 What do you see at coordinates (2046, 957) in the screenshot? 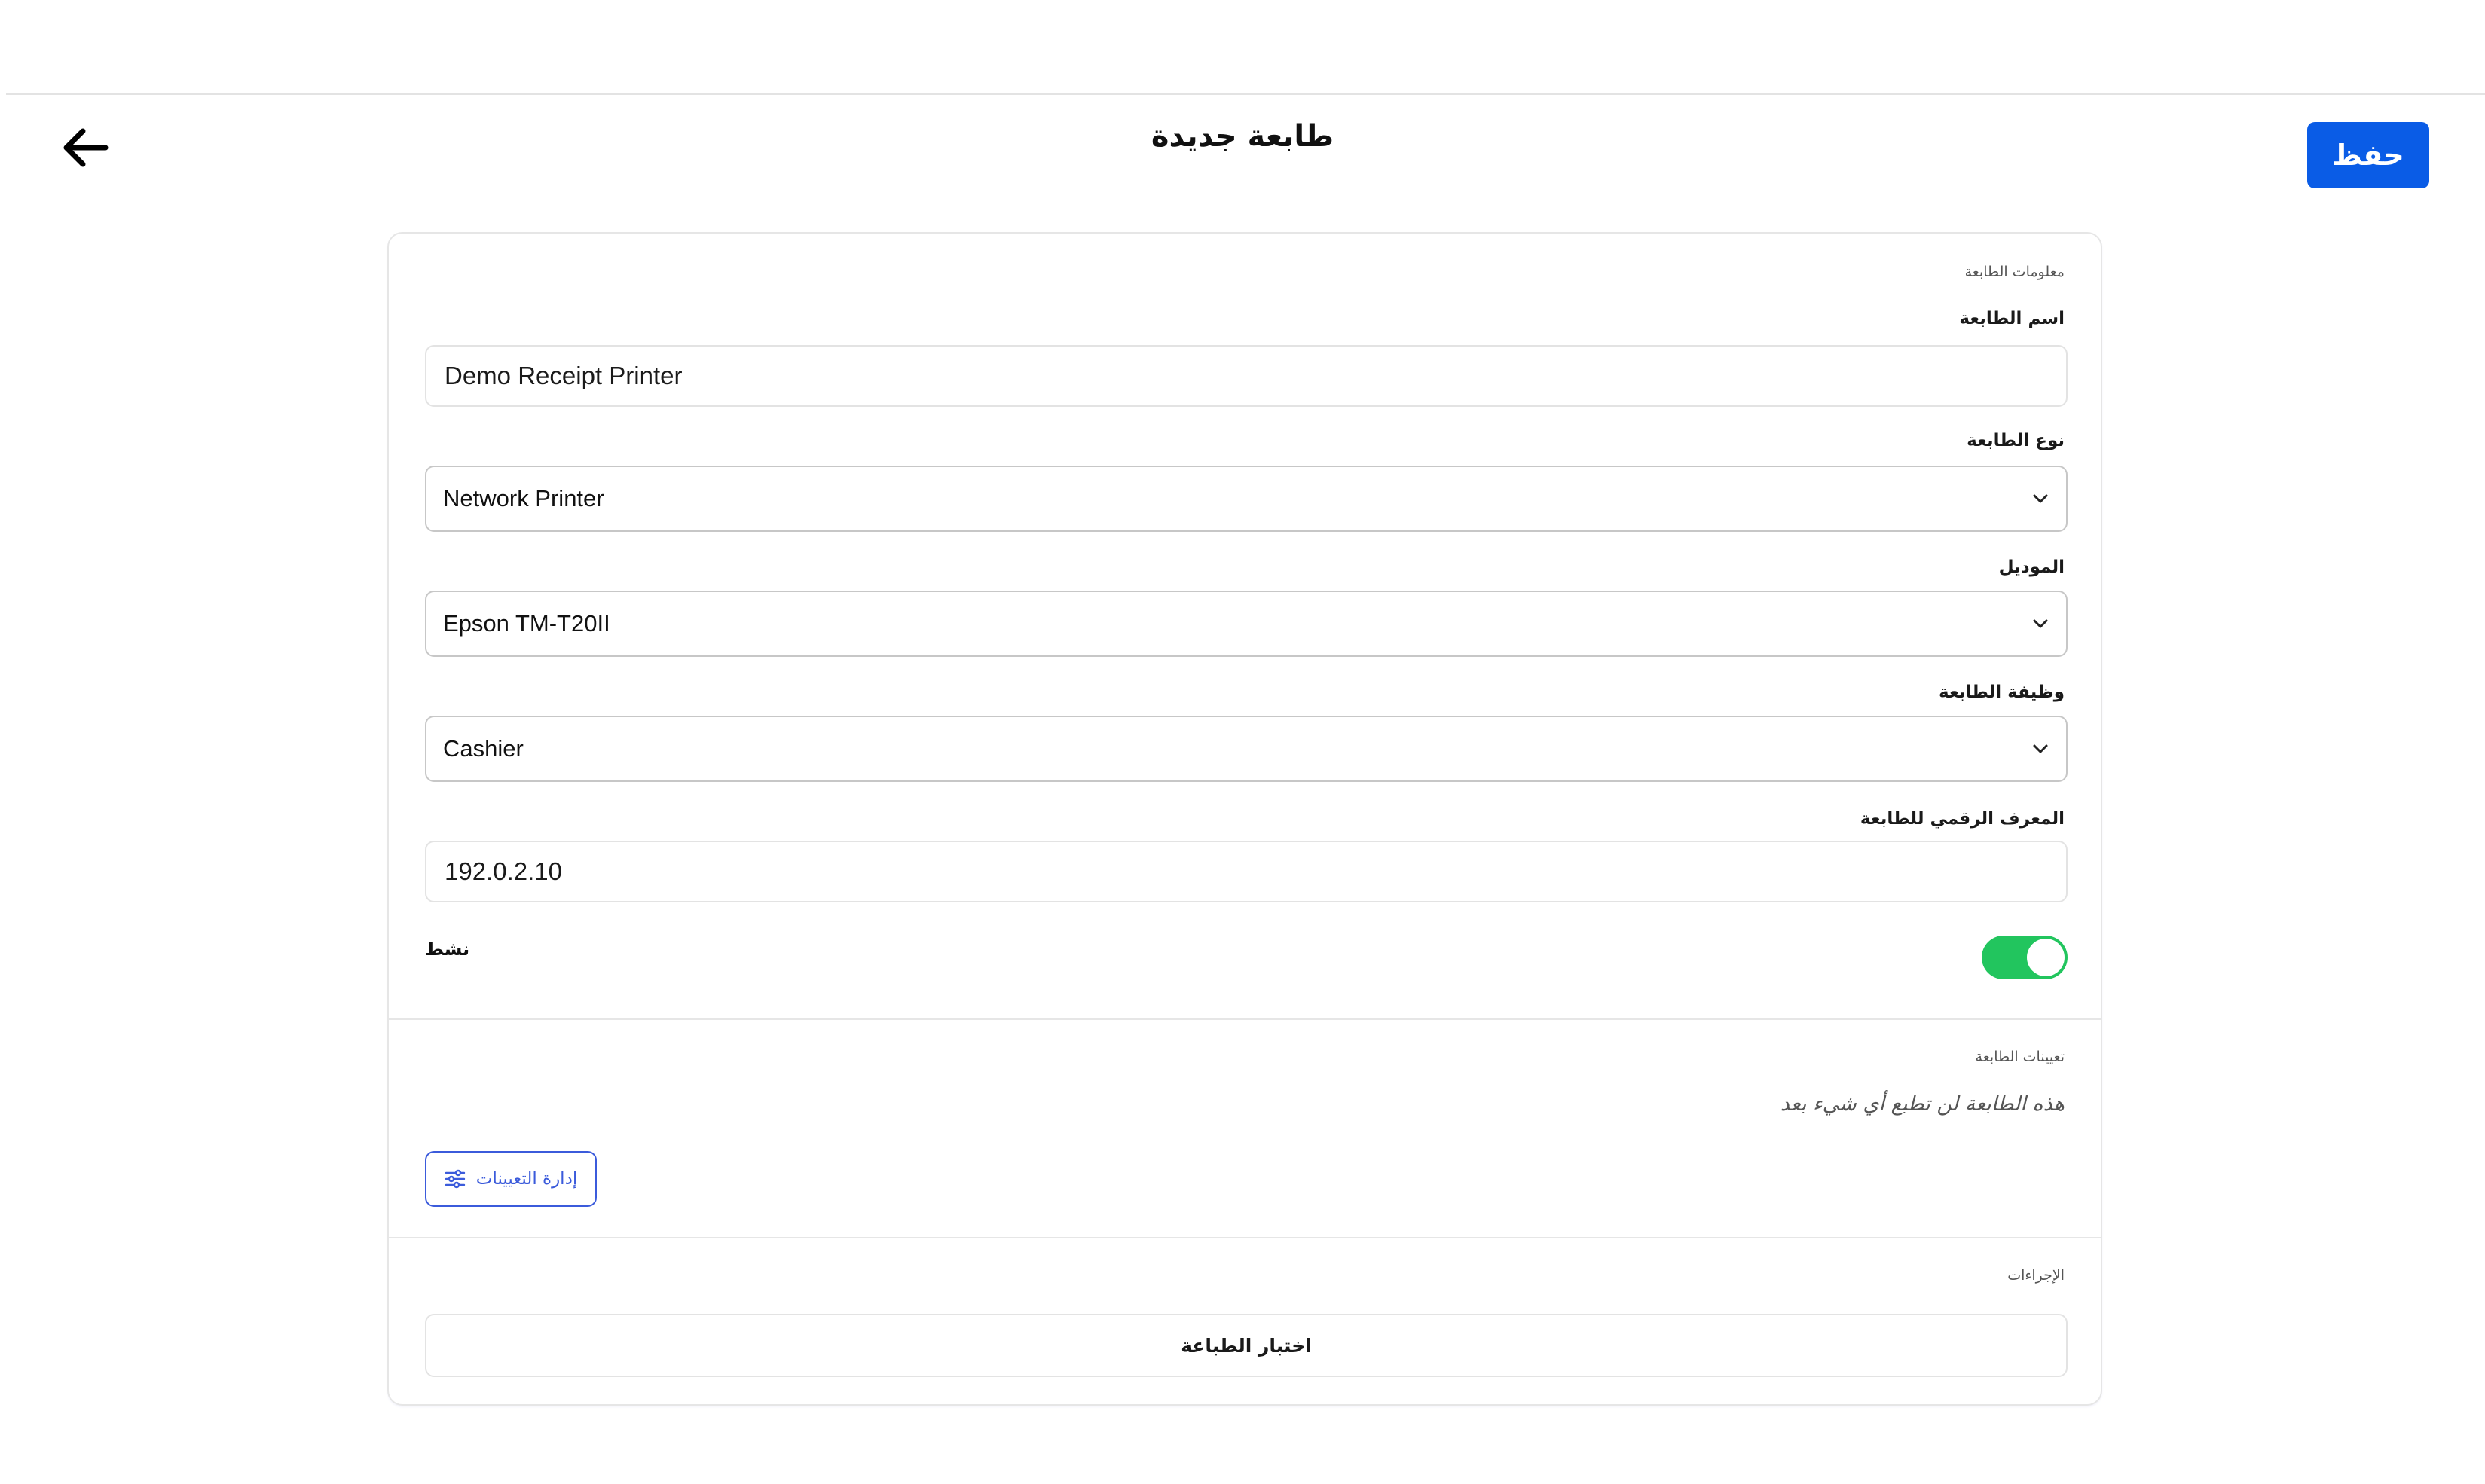
I see `toggle-knob` at bounding box center [2046, 957].